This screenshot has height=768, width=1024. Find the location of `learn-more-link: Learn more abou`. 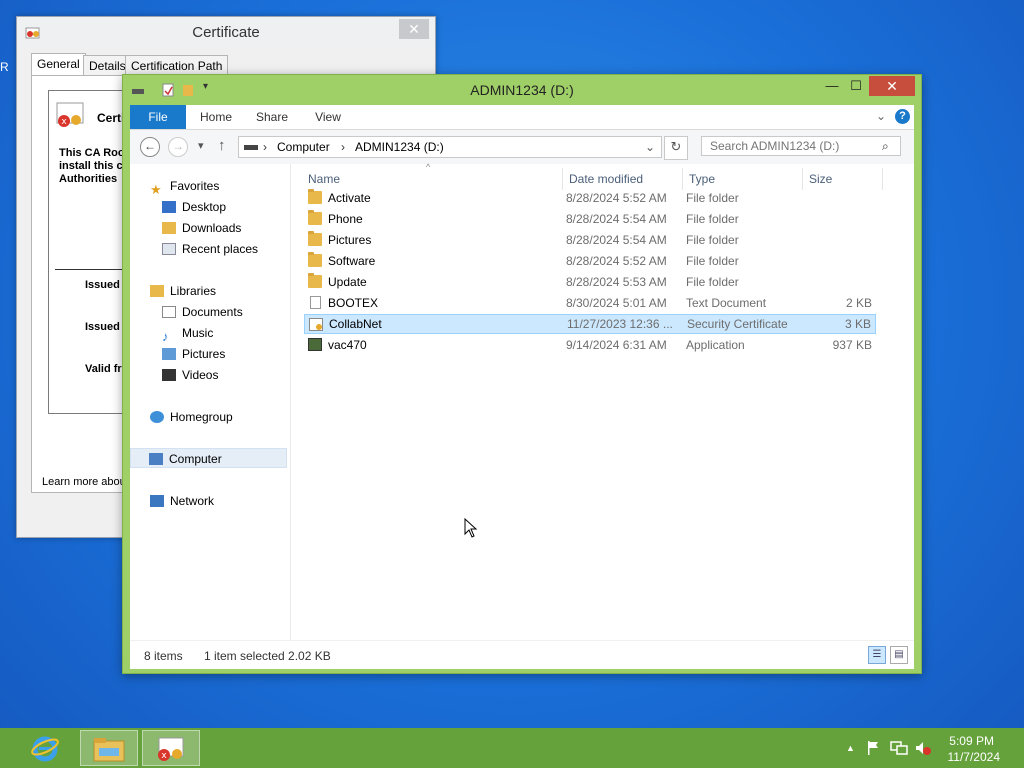

learn-more-link: Learn more abou is located at coordinates (84, 482).